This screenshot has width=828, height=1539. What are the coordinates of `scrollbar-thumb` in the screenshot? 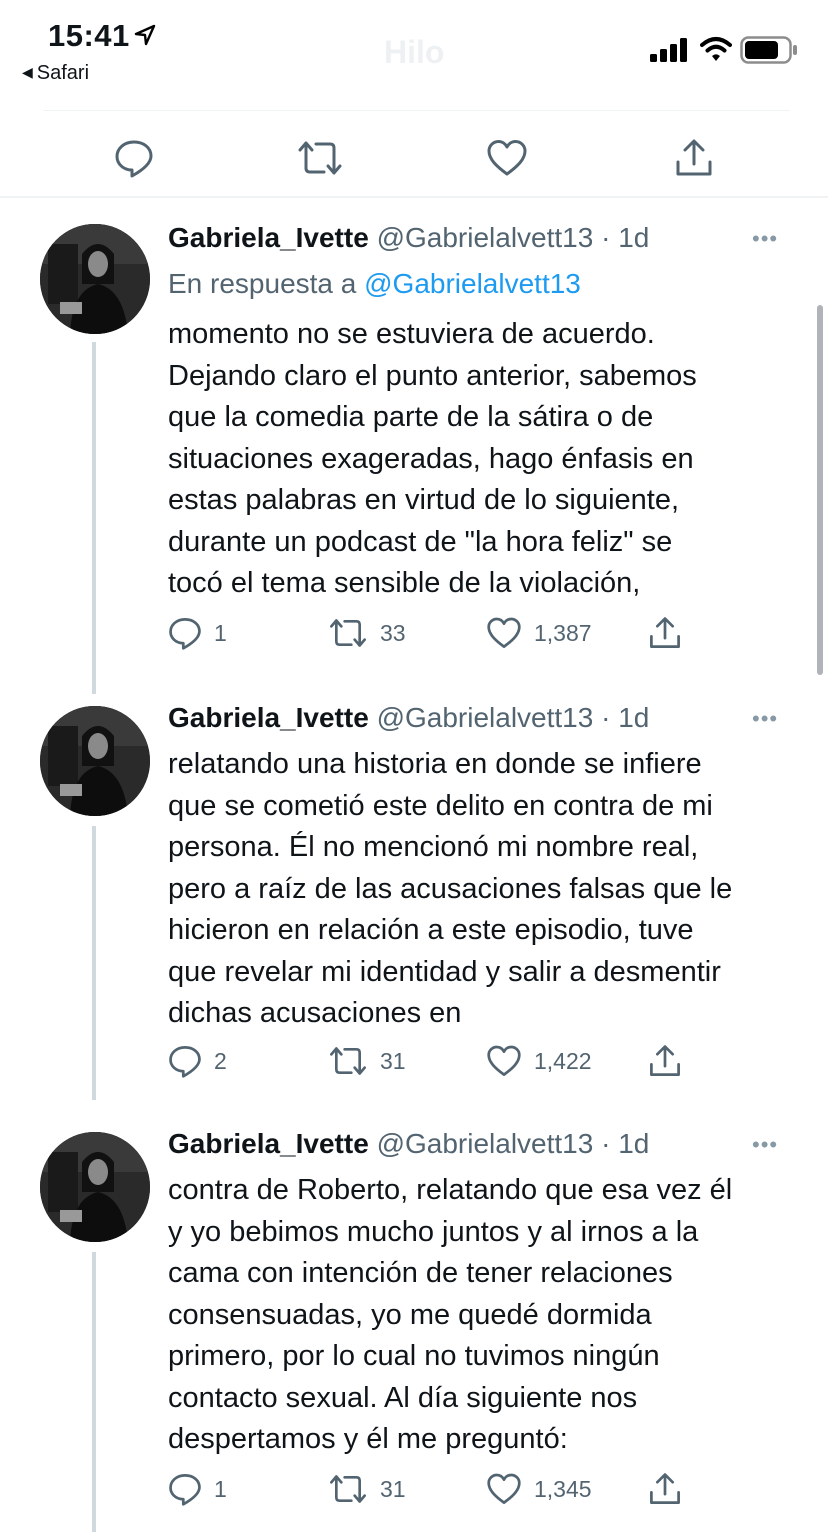 It's located at (820, 490).